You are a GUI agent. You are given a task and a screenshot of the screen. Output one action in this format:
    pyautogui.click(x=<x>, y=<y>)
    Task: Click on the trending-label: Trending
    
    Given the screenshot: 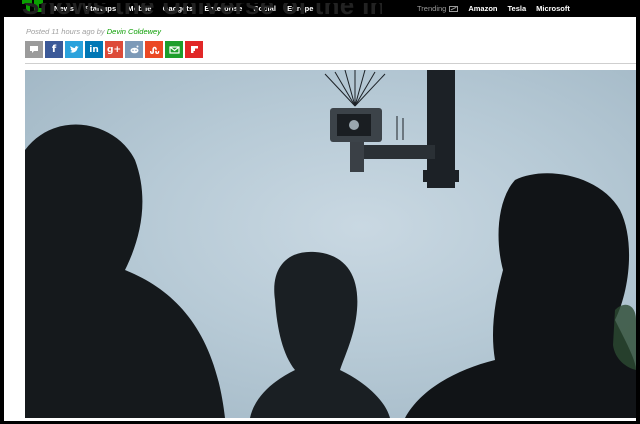 What is the action you would take?
    pyautogui.click(x=438, y=8)
    